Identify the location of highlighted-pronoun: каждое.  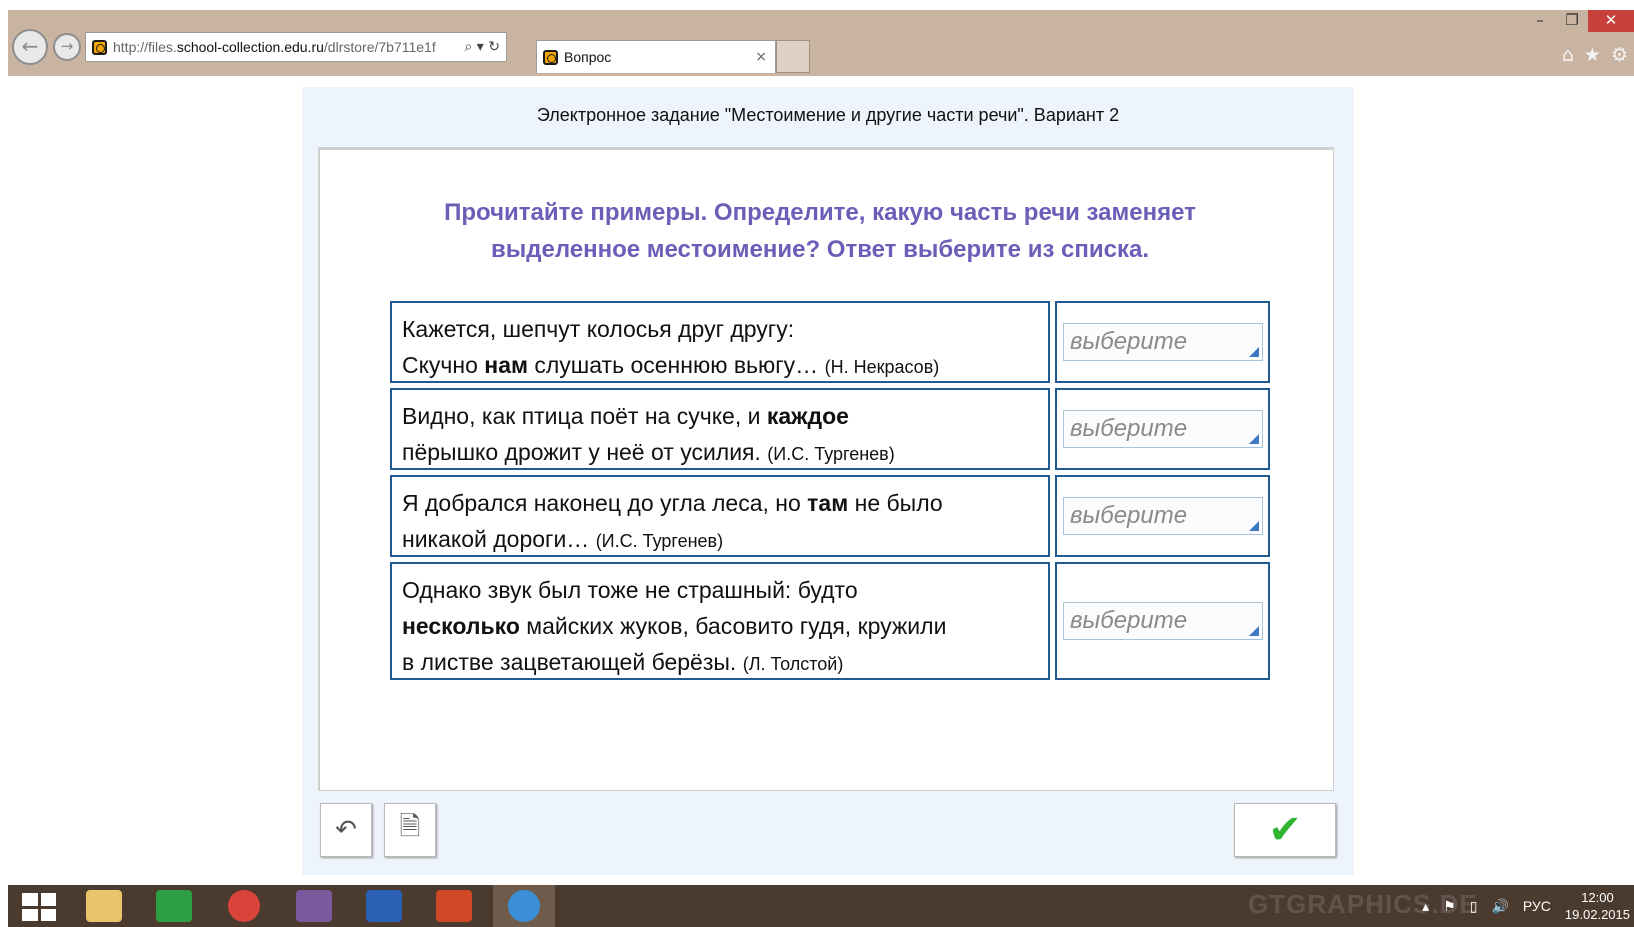
(807, 416).